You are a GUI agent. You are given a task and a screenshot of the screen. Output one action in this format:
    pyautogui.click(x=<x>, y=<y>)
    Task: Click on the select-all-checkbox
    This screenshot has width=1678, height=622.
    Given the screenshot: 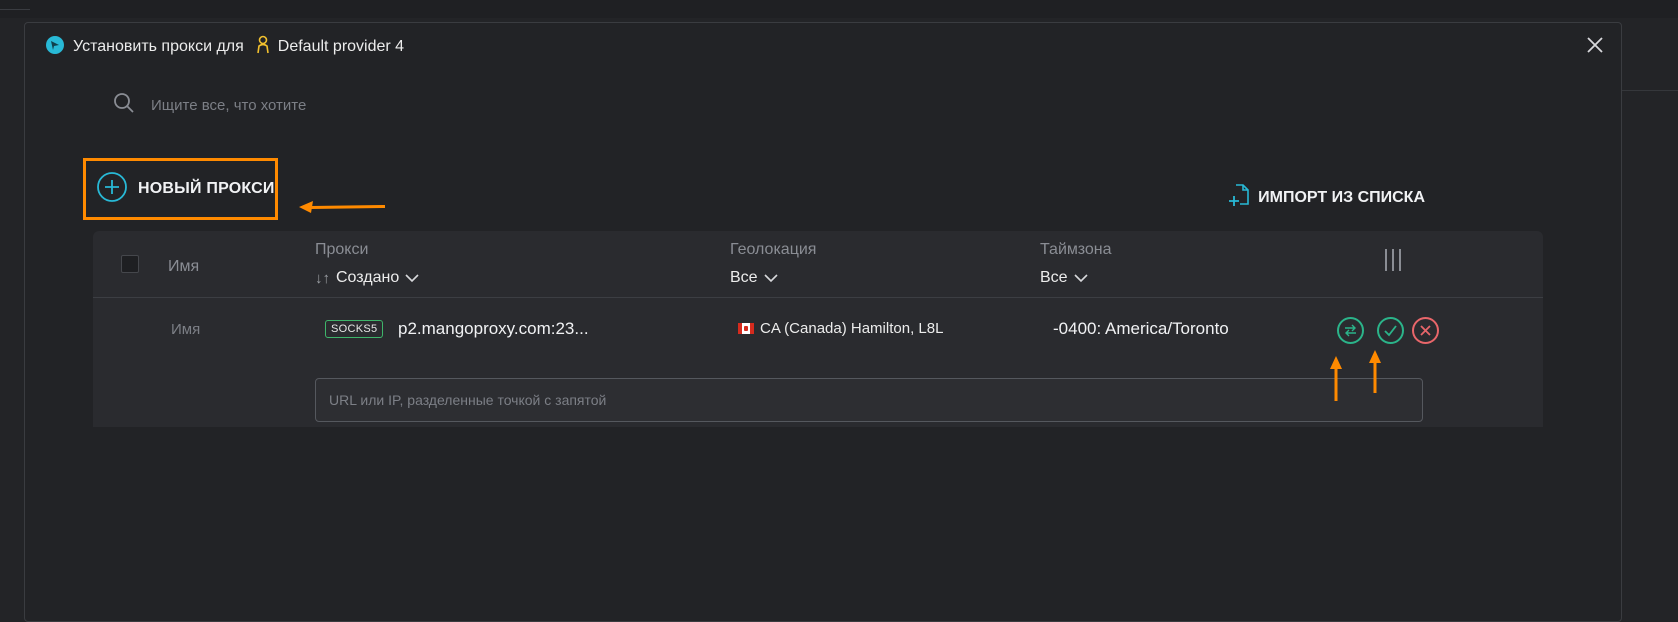 What is the action you would take?
    pyautogui.click(x=130, y=264)
    